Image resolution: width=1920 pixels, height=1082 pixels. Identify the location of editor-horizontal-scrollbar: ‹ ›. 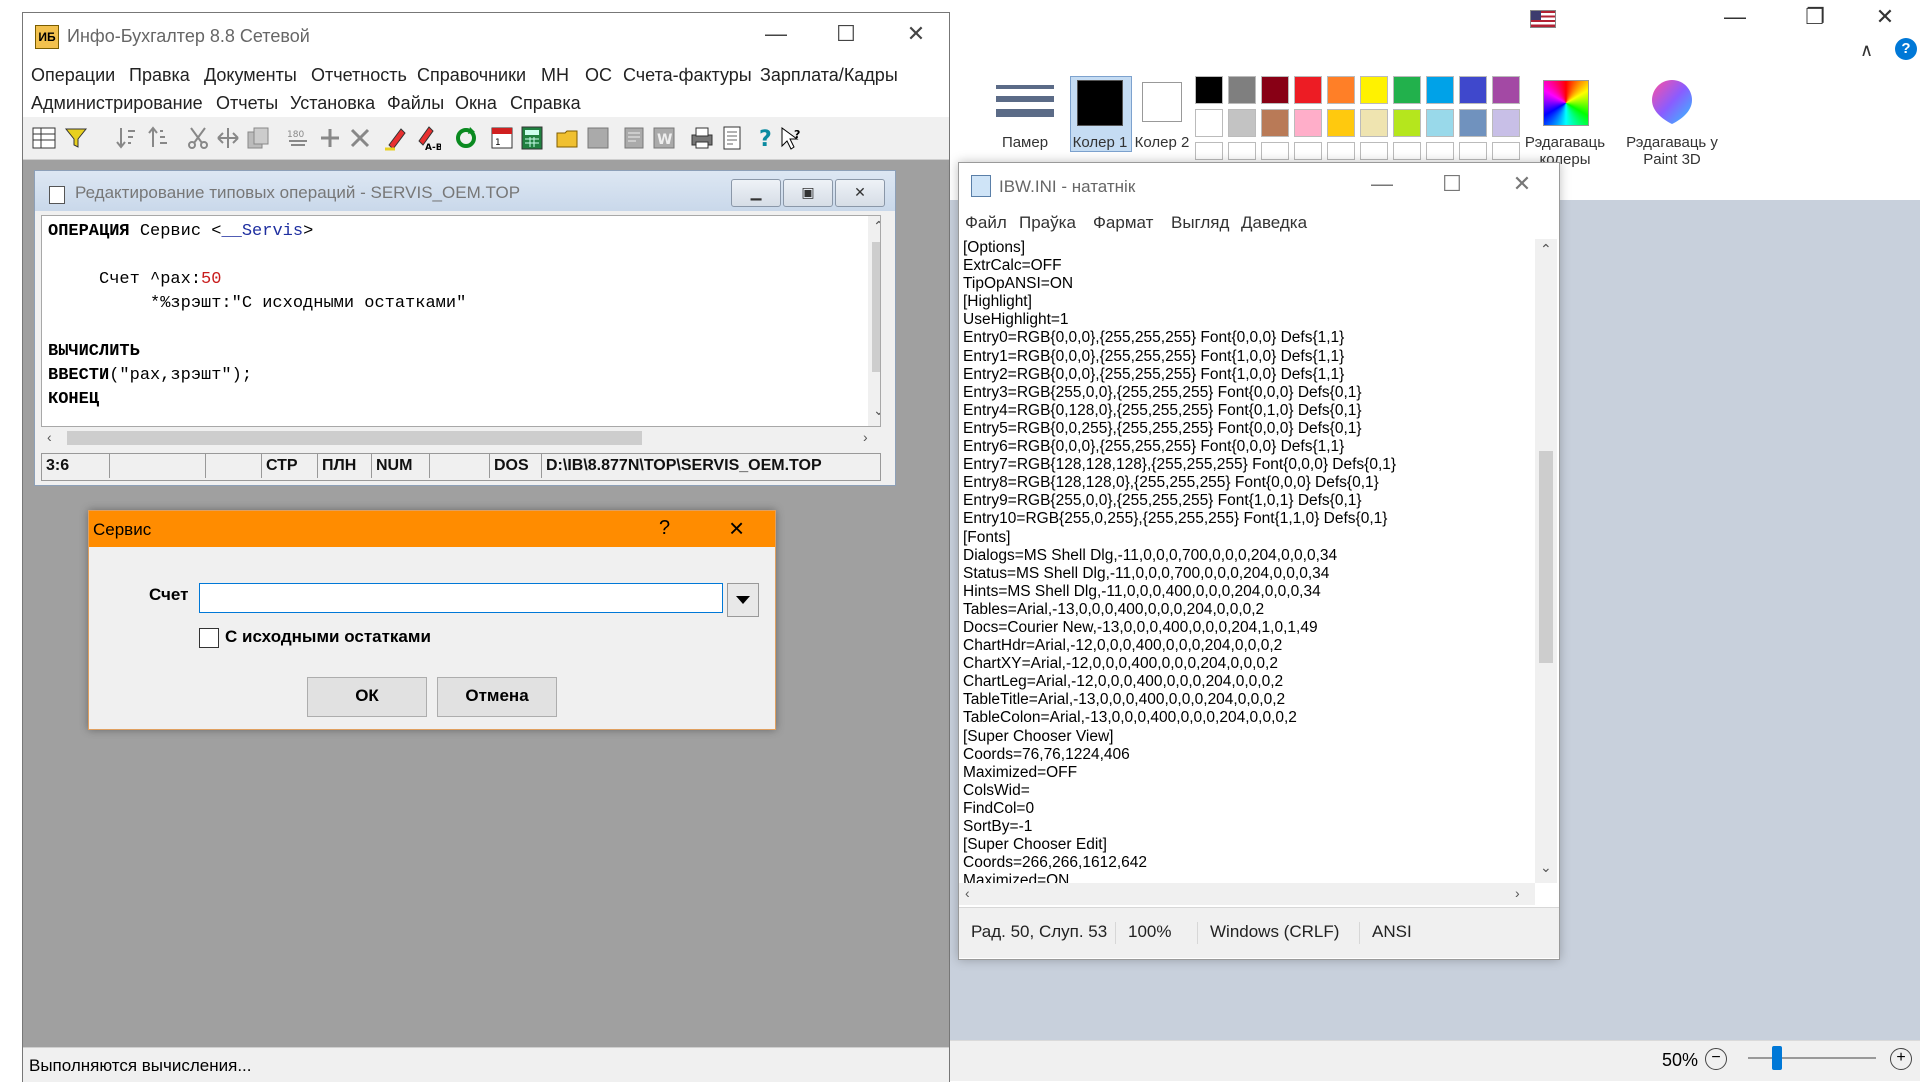
(460, 438).